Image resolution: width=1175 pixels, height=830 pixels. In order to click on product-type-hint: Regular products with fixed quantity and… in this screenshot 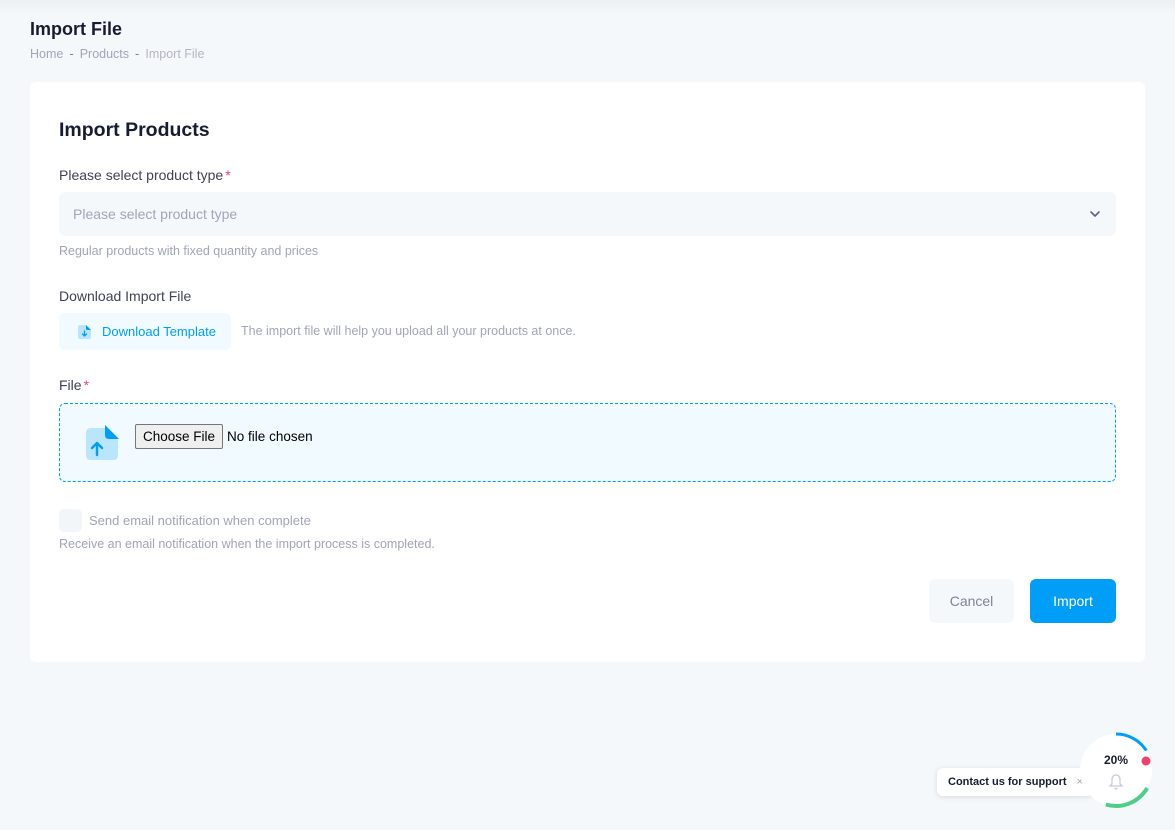, I will do `click(189, 251)`.